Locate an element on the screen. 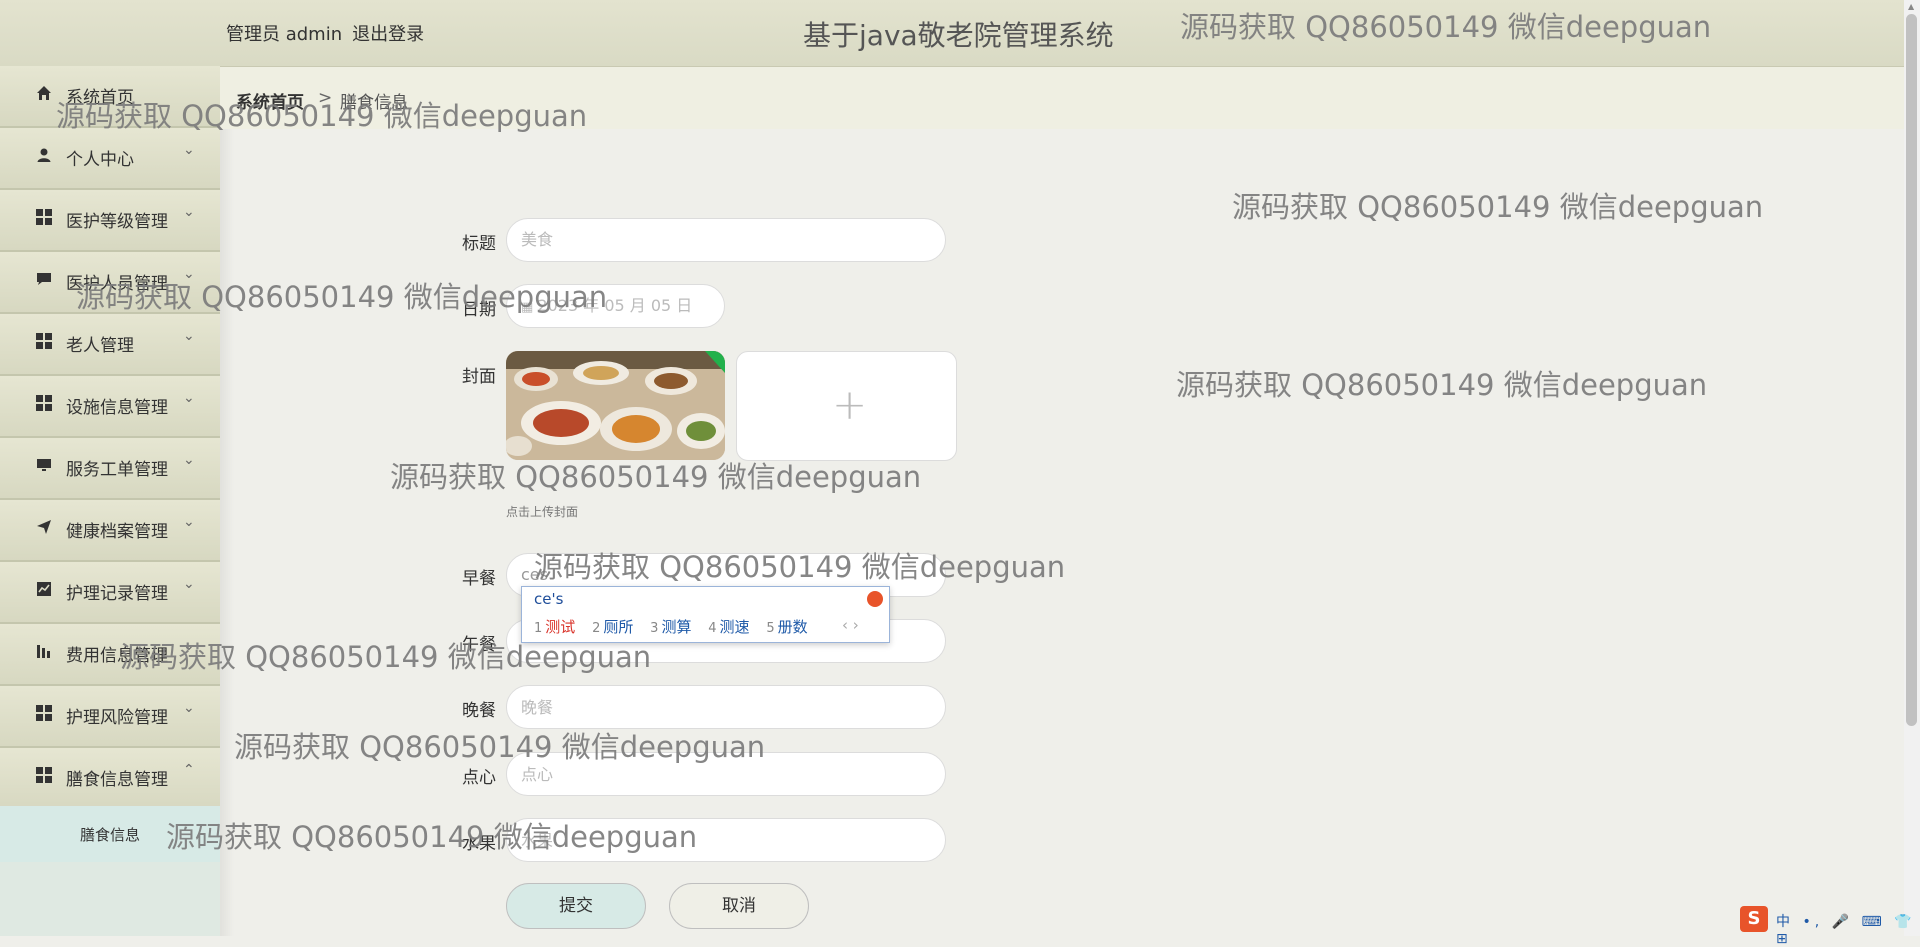  sidebar-item-nursing-record: 护理记录管理 ⌄ is located at coordinates (110, 593).